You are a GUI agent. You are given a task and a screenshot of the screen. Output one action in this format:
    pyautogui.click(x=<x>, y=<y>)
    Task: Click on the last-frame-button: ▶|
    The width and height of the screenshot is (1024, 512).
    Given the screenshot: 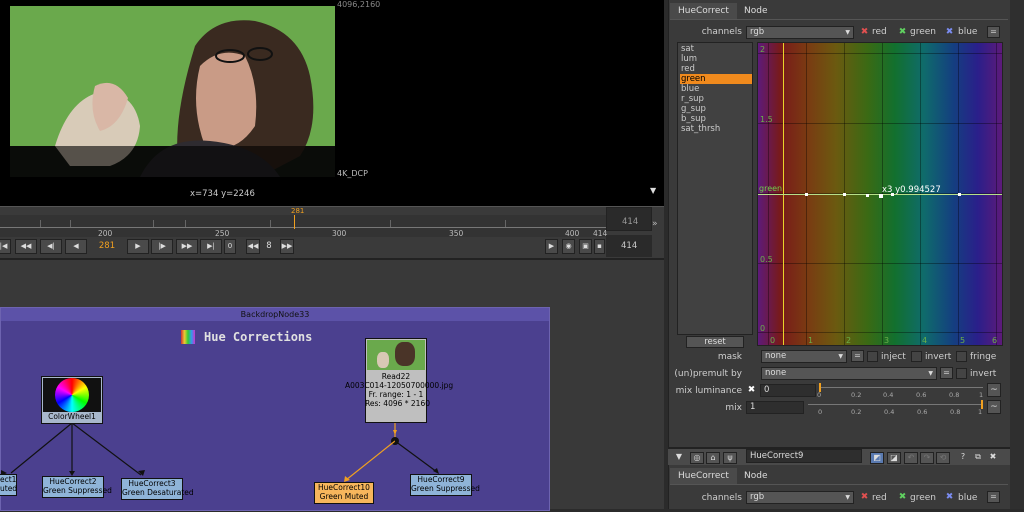 What is the action you would take?
    pyautogui.click(x=211, y=246)
    